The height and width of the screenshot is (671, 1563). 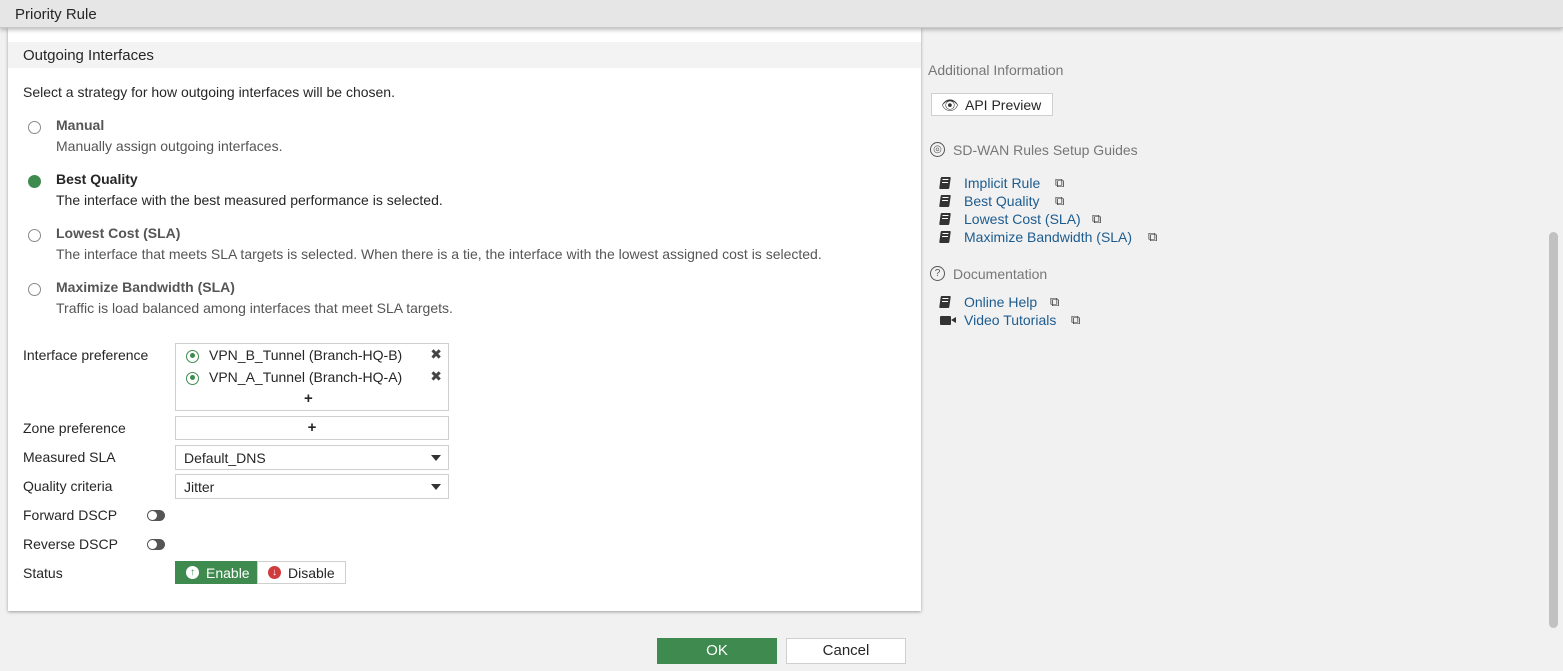 What do you see at coordinates (1045, 150) in the screenshot?
I see `guides-heading: SD-WAN Rules Setup Guides` at bounding box center [1045, 150].